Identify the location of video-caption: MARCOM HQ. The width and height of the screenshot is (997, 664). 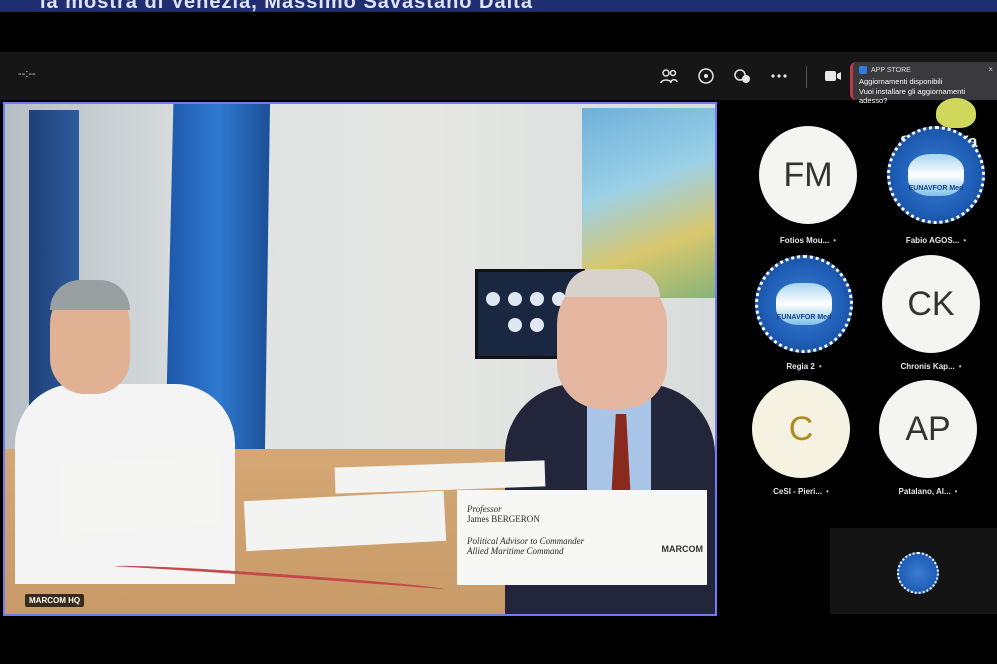
(55, 600).